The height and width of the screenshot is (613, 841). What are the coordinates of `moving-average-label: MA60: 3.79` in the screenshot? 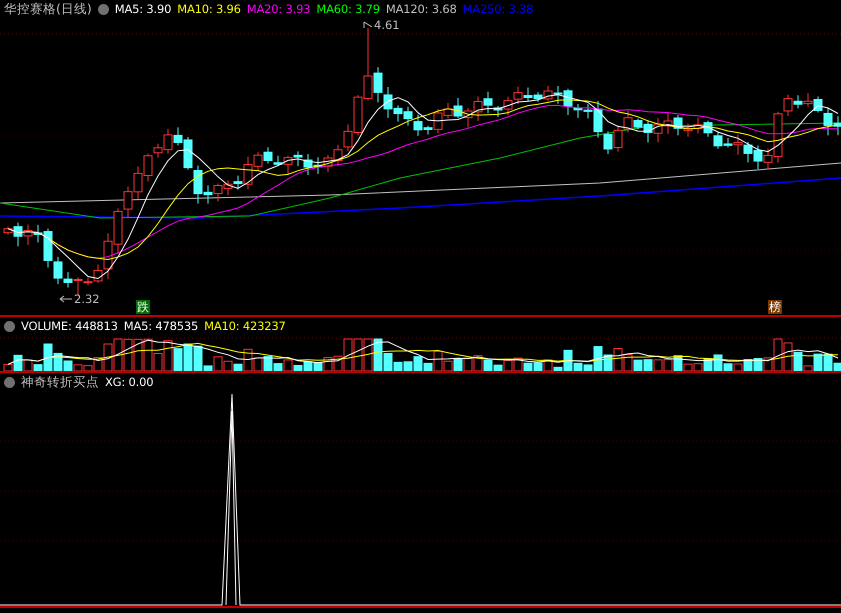 It's located at (348, 9).